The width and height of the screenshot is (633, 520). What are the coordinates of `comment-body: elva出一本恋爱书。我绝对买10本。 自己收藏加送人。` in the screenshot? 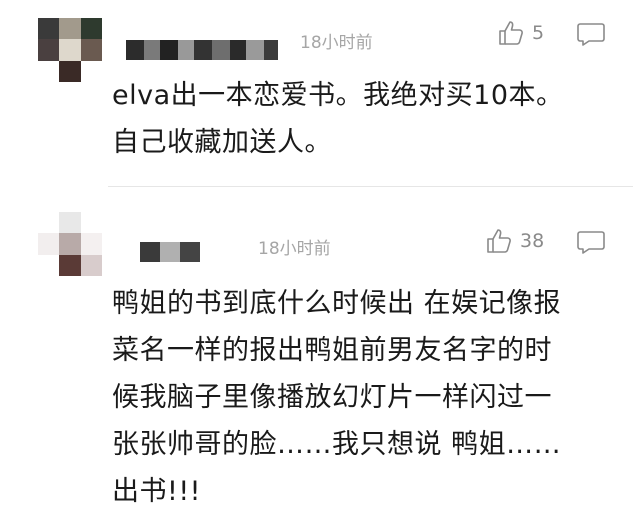 It's located at (362, 119).